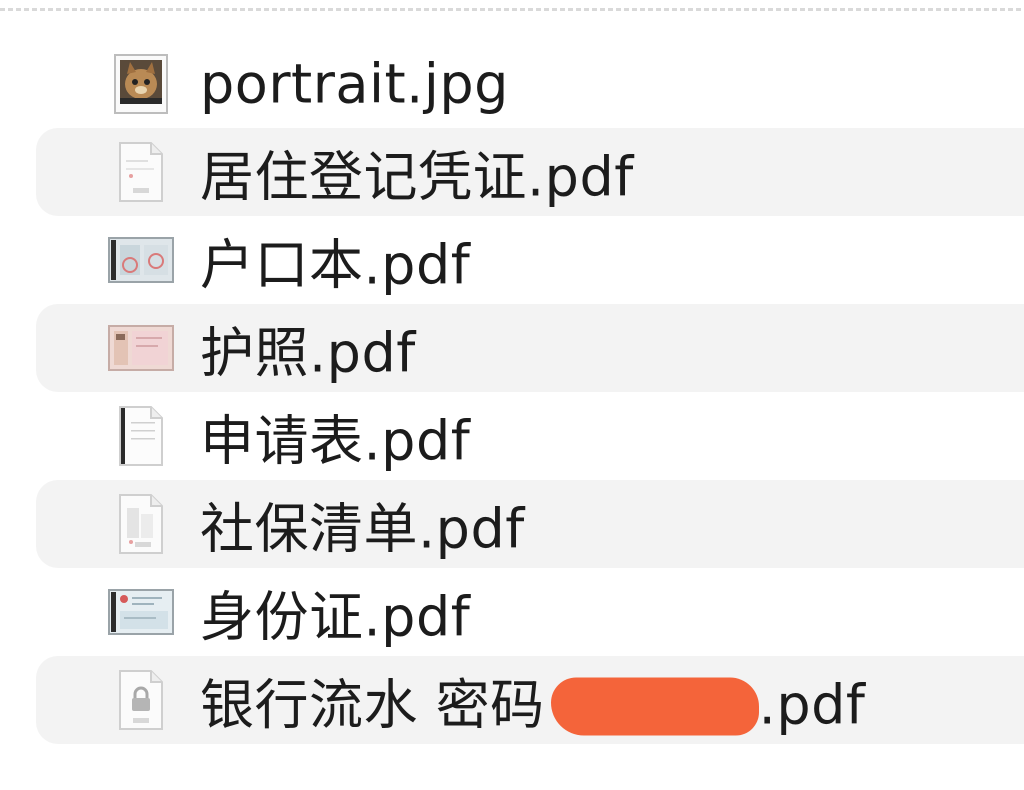  I want to click on file-name: 银行流水 密码 .pdf, so click(532, 700).